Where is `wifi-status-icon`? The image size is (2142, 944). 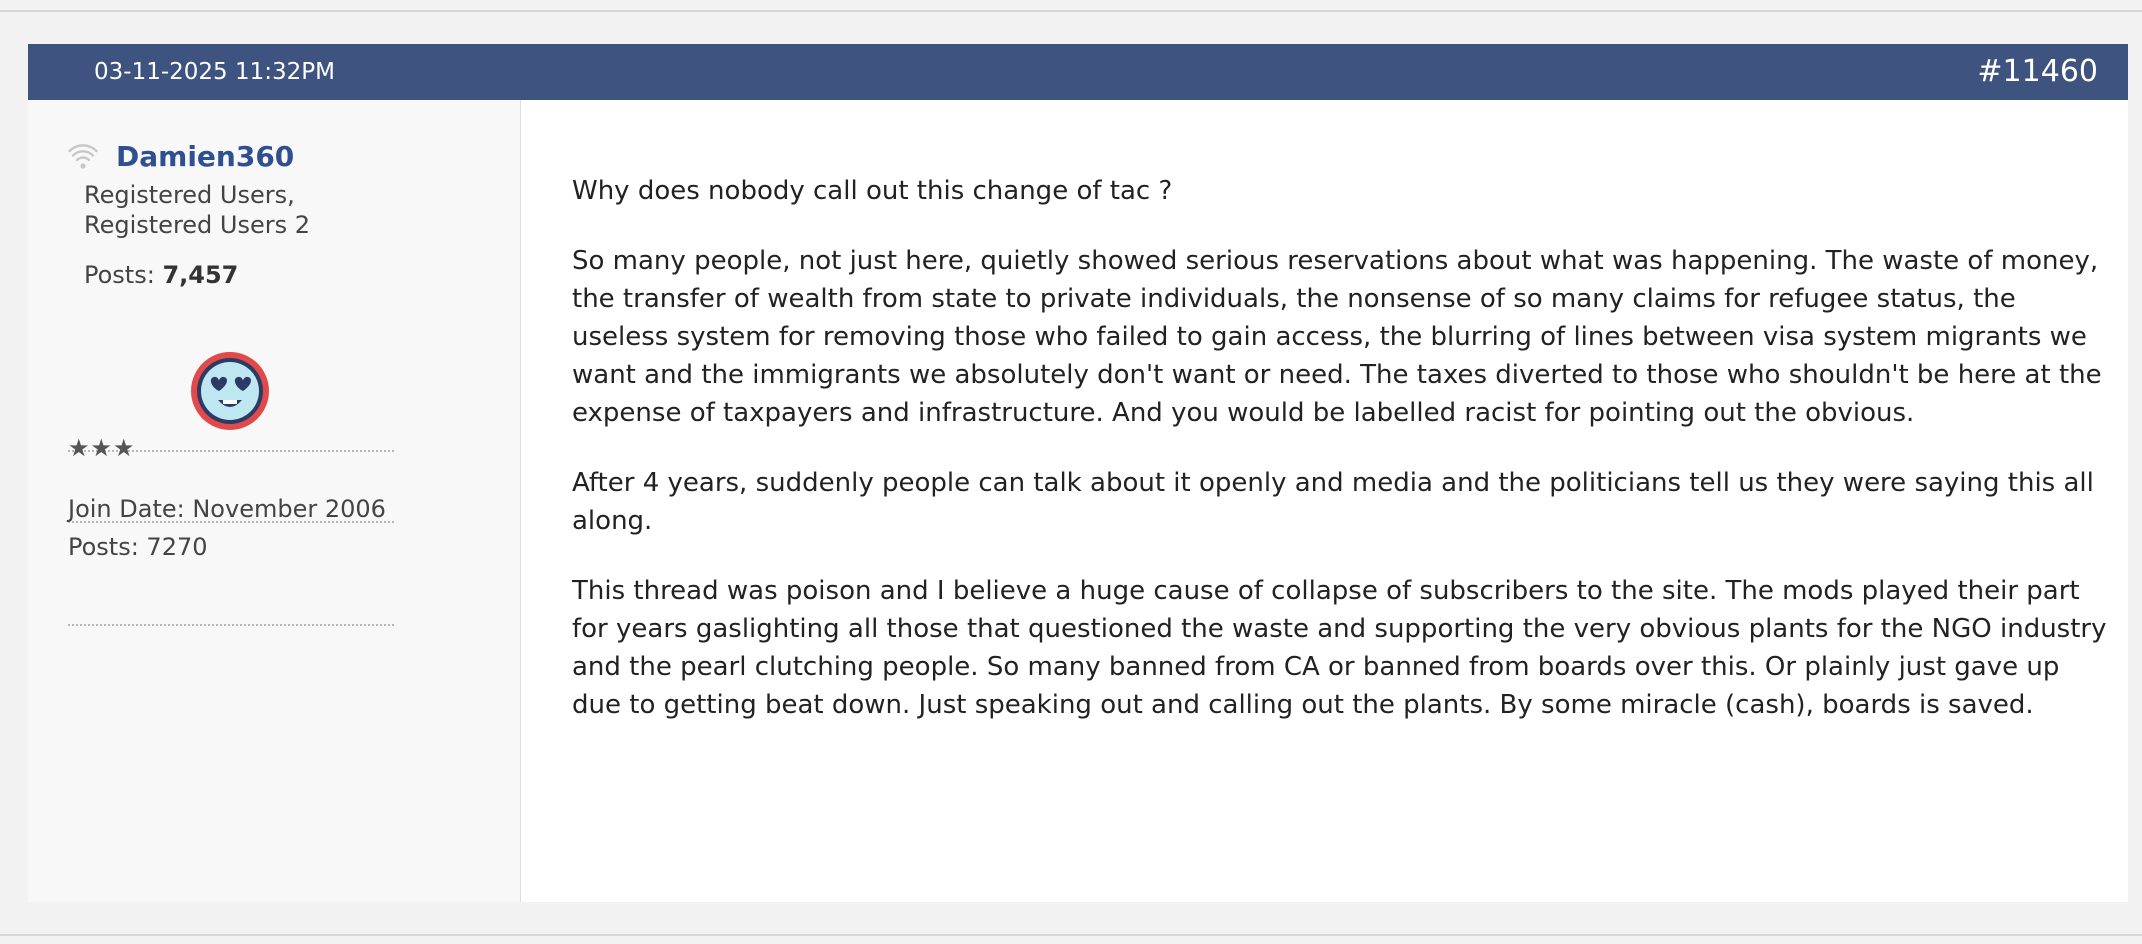 wifi-status-icon is located at coordinates (83, 156).